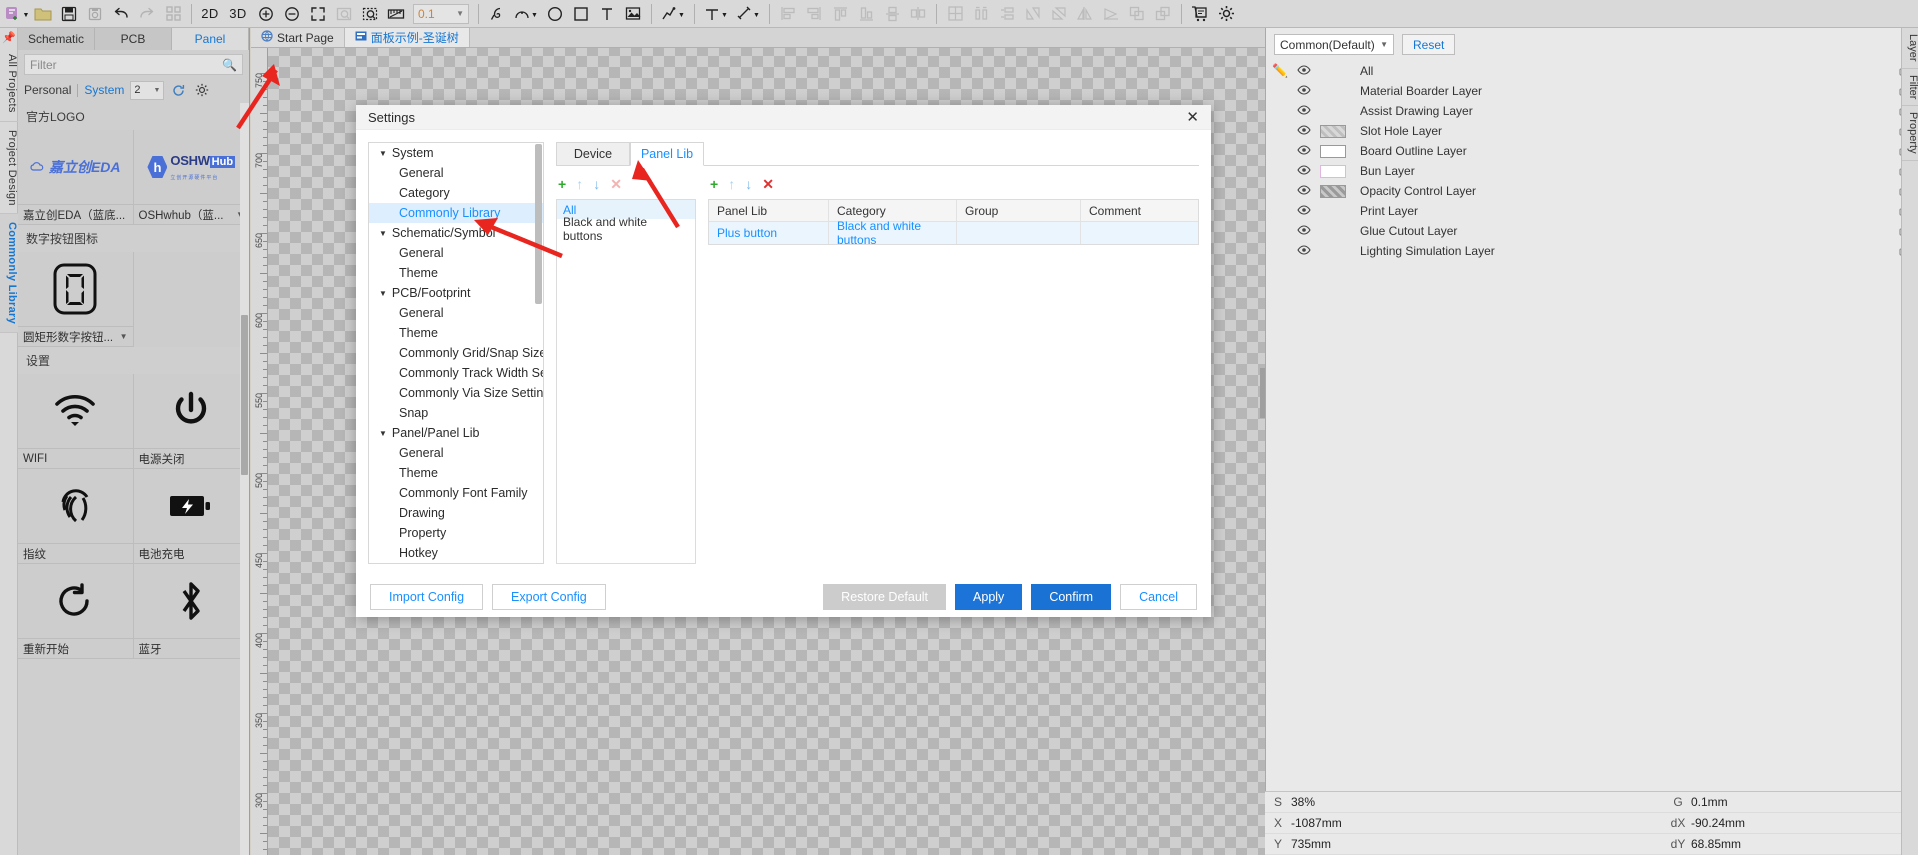  I want to click on layer-row: Material Boarder Layer, so click(1592, 91).